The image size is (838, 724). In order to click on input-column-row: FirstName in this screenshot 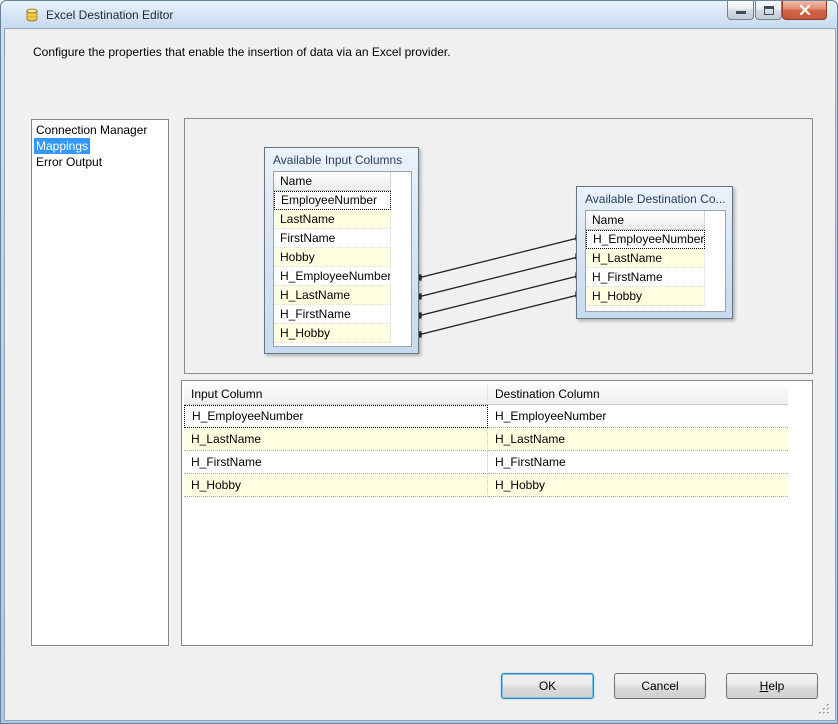, I will do `click(332, 238)`.